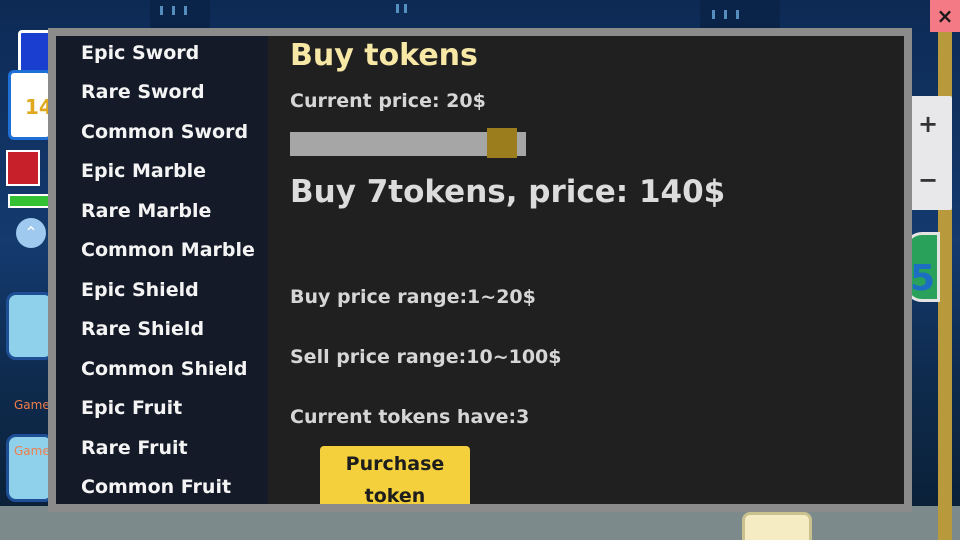  What do you see at coordinates (395, 475) in the screenshot?
I see `purchase-token-button: Purchase token` at bounding box center [395, 475].